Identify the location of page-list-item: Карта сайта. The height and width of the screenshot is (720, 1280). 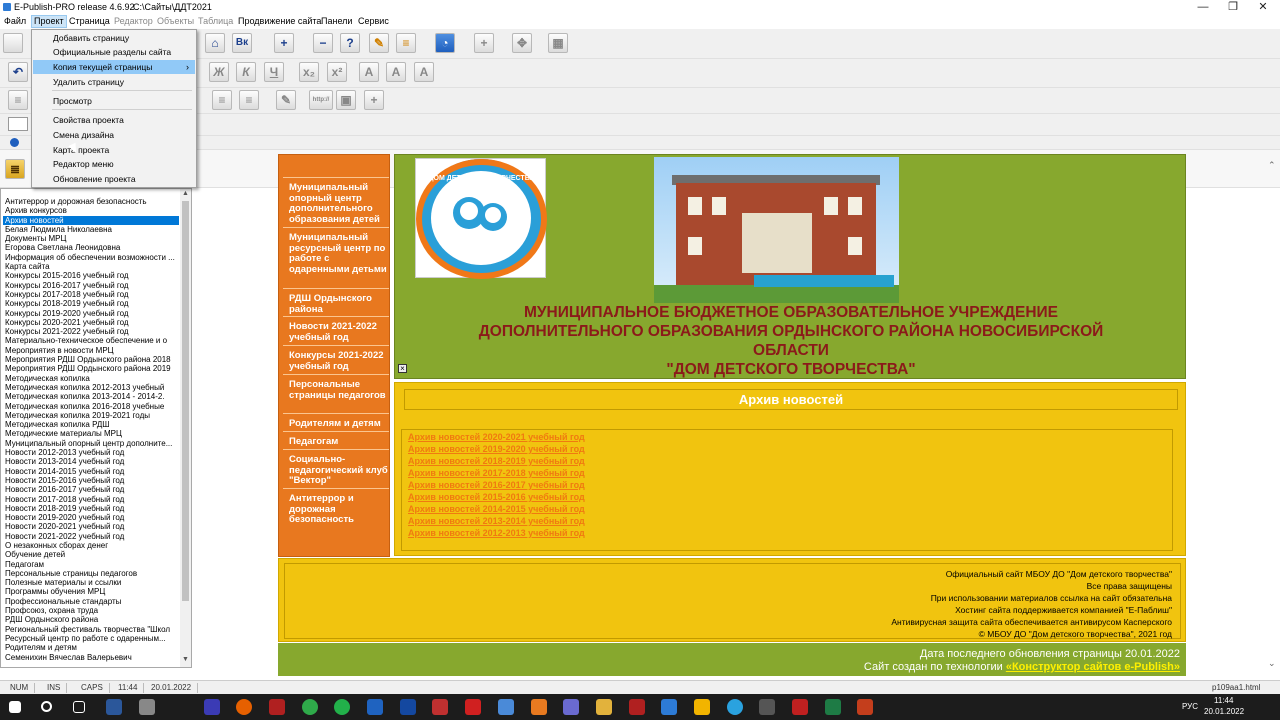
(91, 266).